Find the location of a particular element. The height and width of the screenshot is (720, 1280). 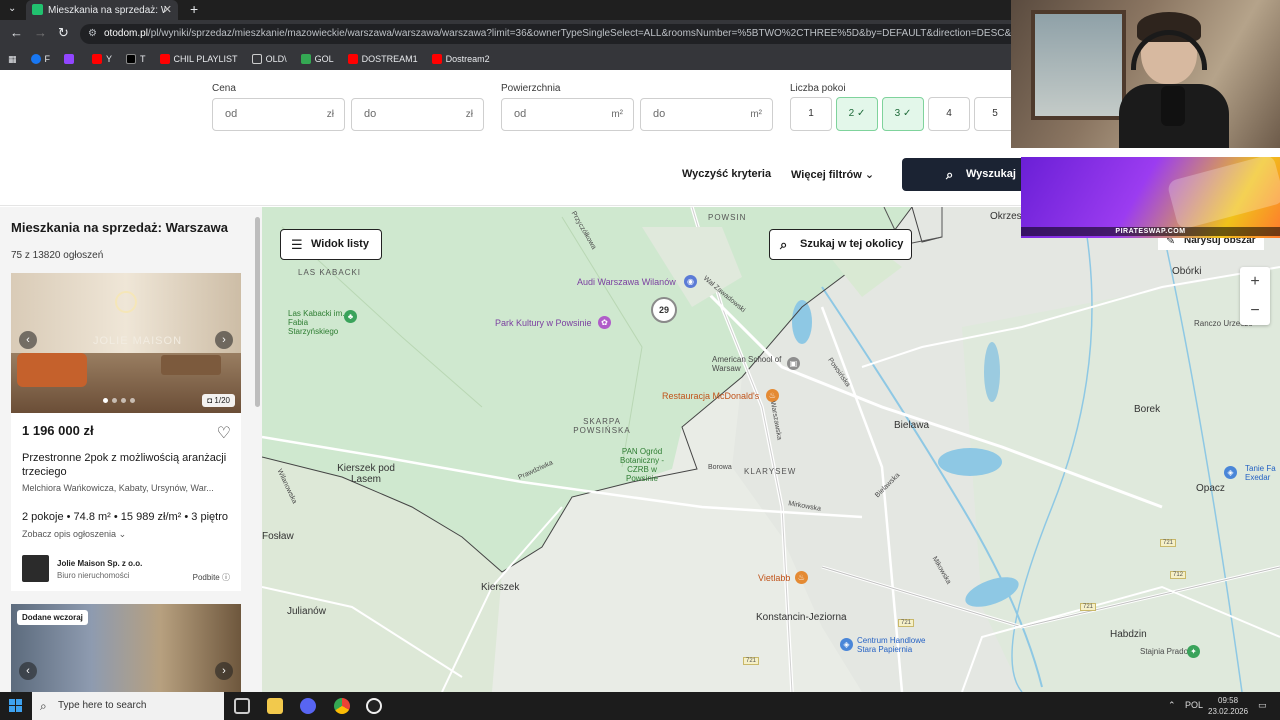

ad-banner: PIRATESWAP.COM is located at coordinates (1150, 197).